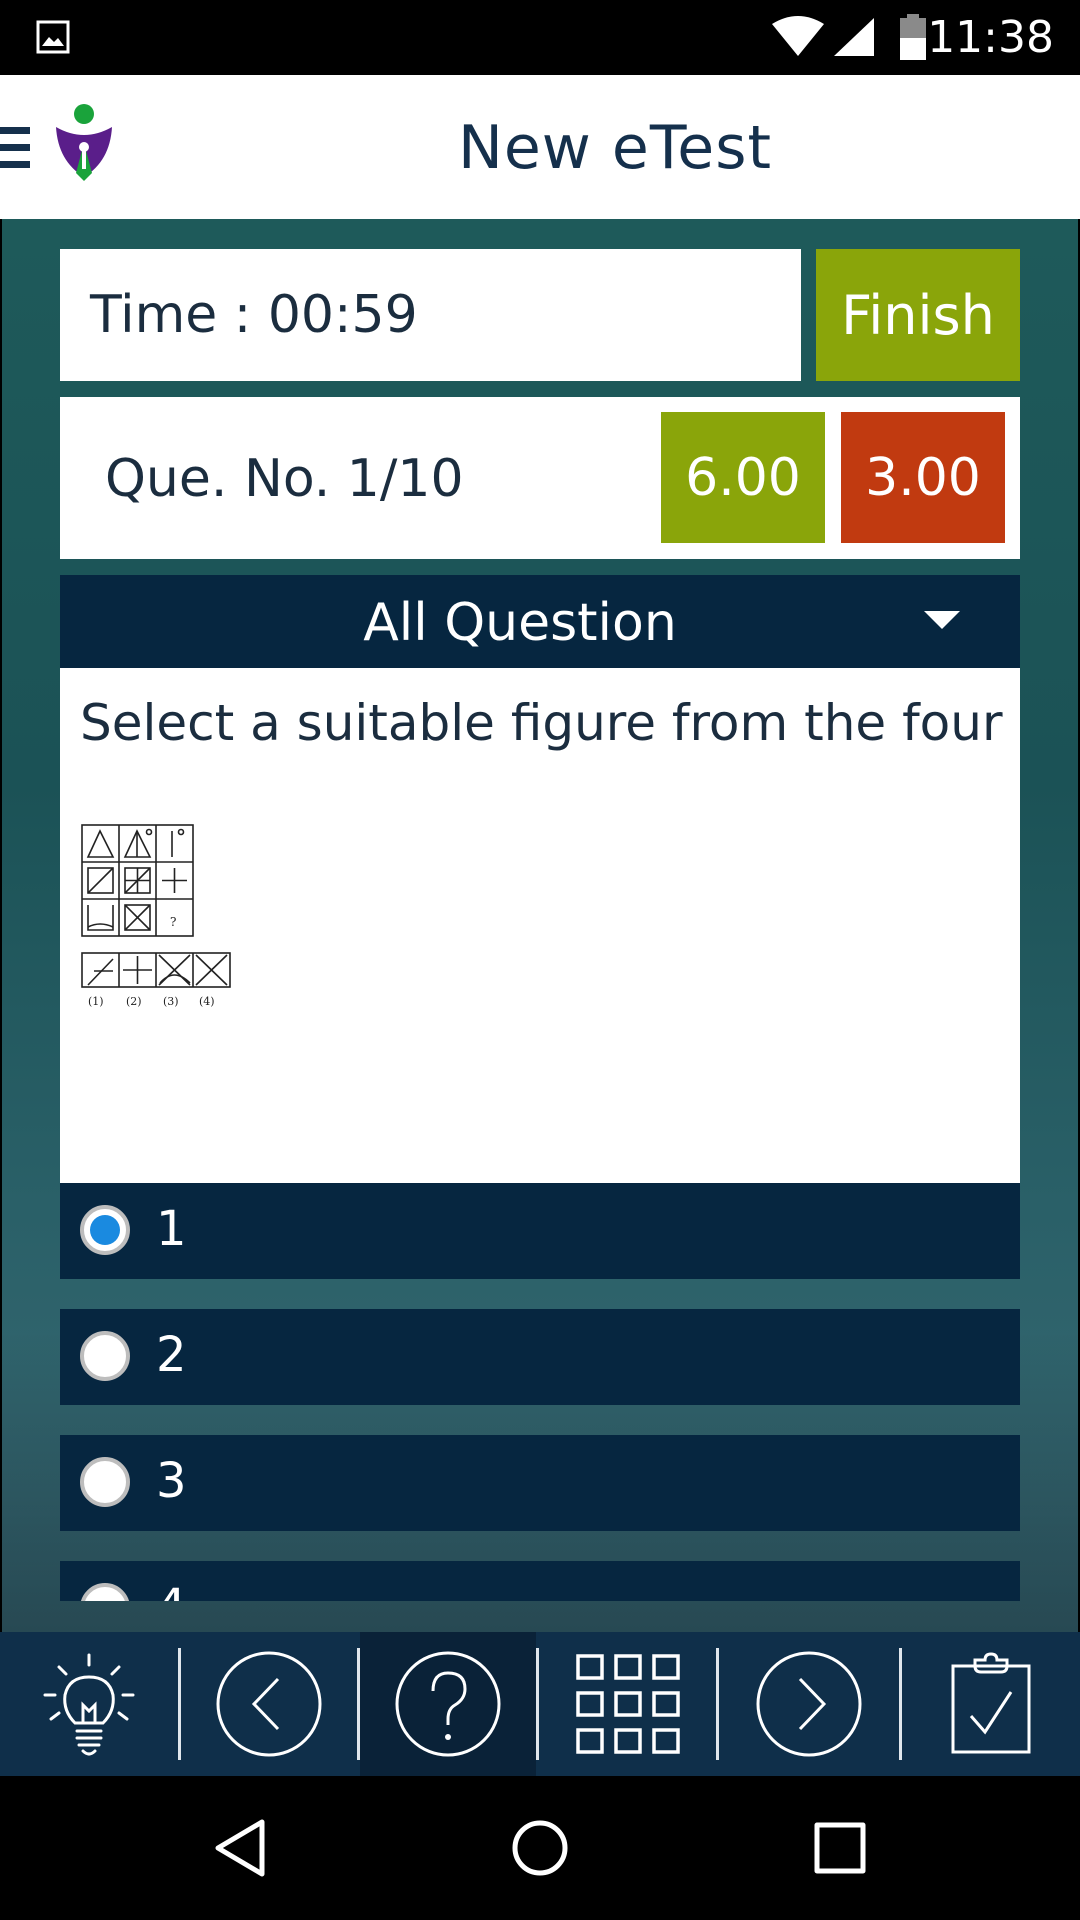  I want to click on answer-option-4: 4, so click(540, 1581).